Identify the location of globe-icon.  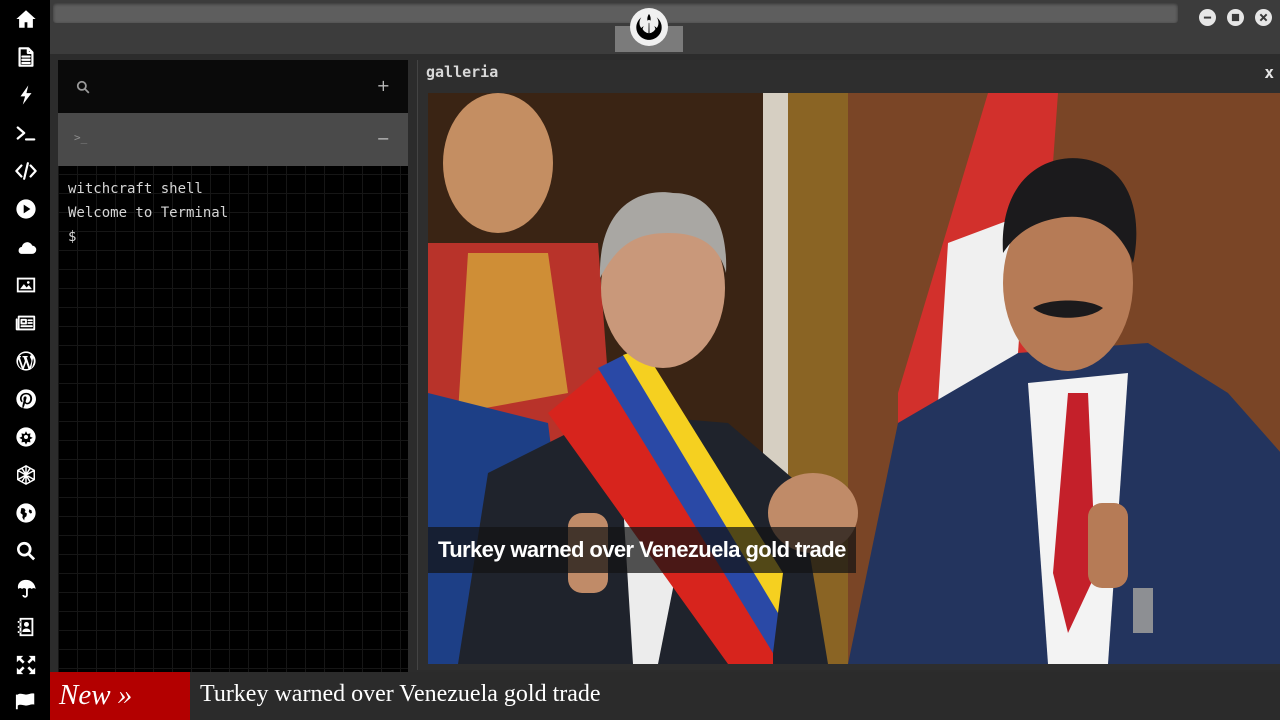
(26, 513).